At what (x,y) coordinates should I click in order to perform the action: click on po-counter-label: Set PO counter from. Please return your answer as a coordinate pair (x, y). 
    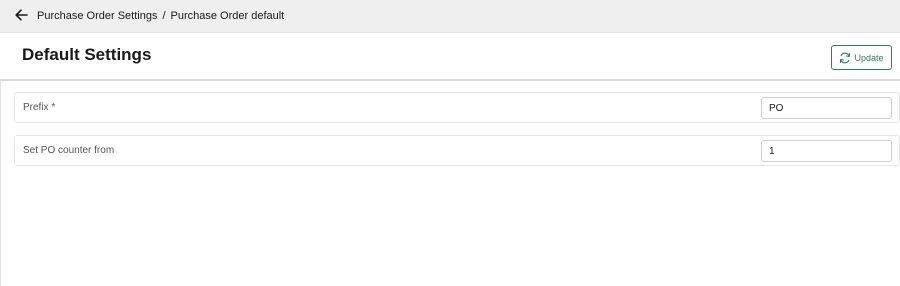
    Looking at the image, I should click on (69, 150).